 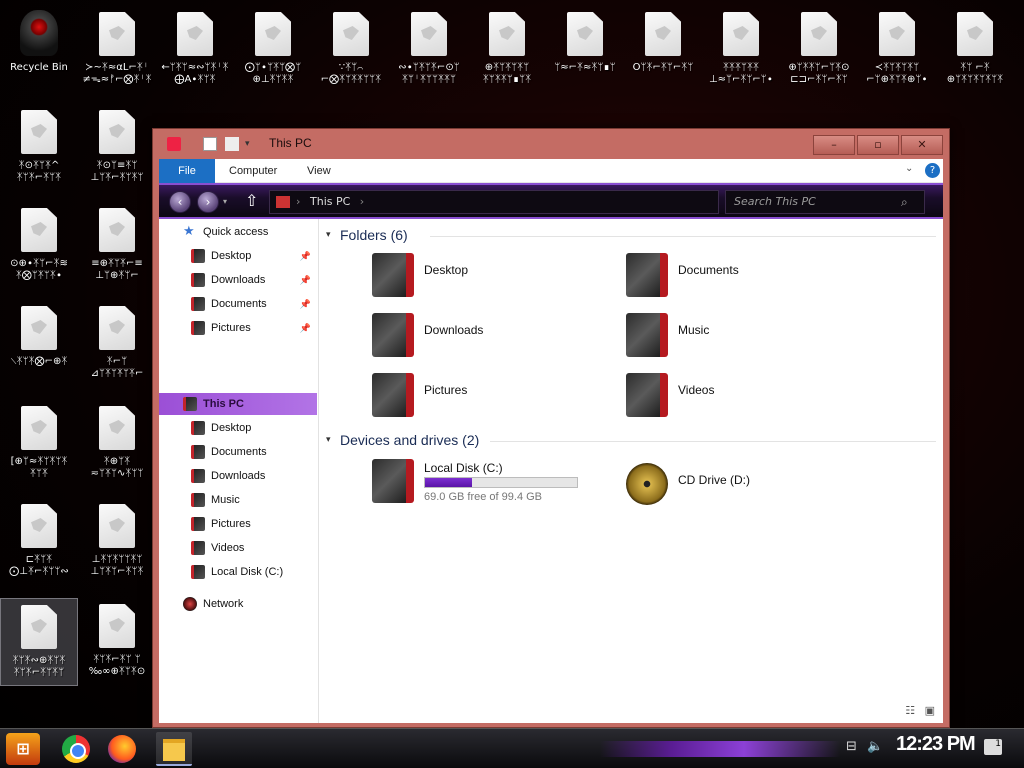 What do you see at coordinates (39, 344) in the screenshot?
I see `desktop-file: ⟍ᛡᛘᛡ⨂⌐⊕ᛡ` at bounding box center [39, 344].